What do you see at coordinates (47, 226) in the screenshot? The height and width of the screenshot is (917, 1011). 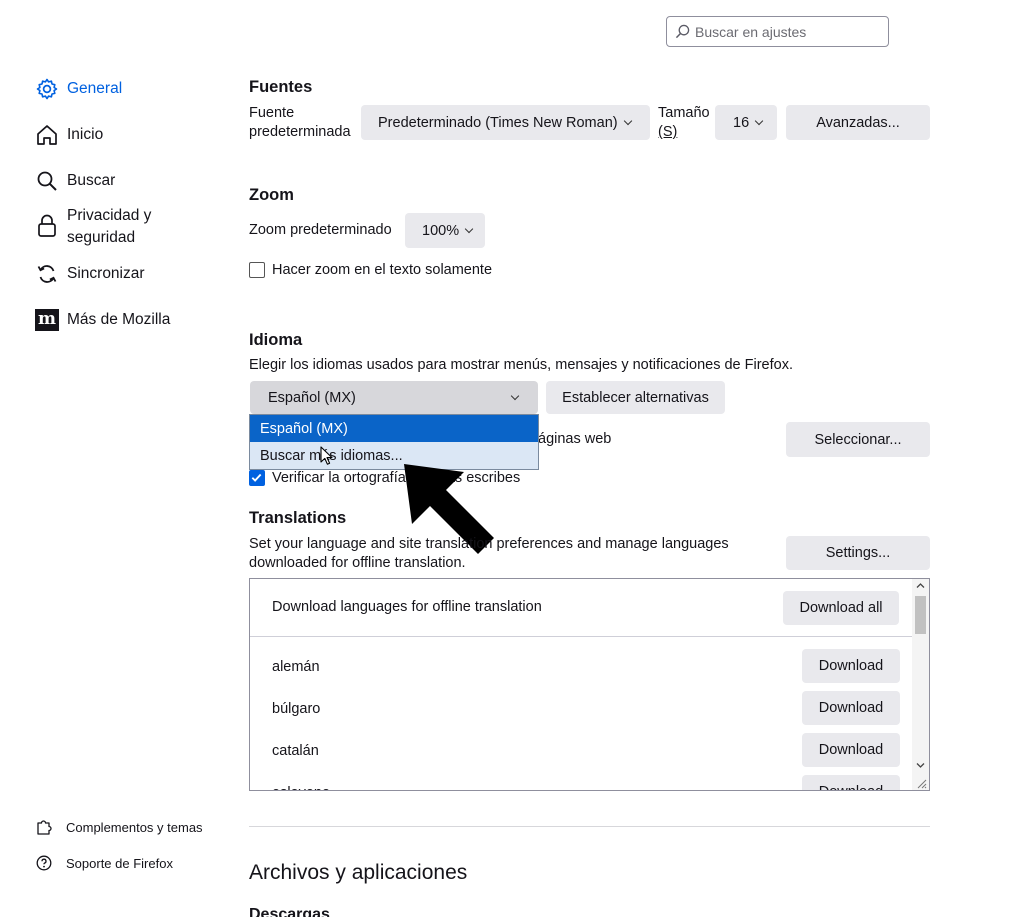 I see `lock-icon` at bounding box center [47, 226].